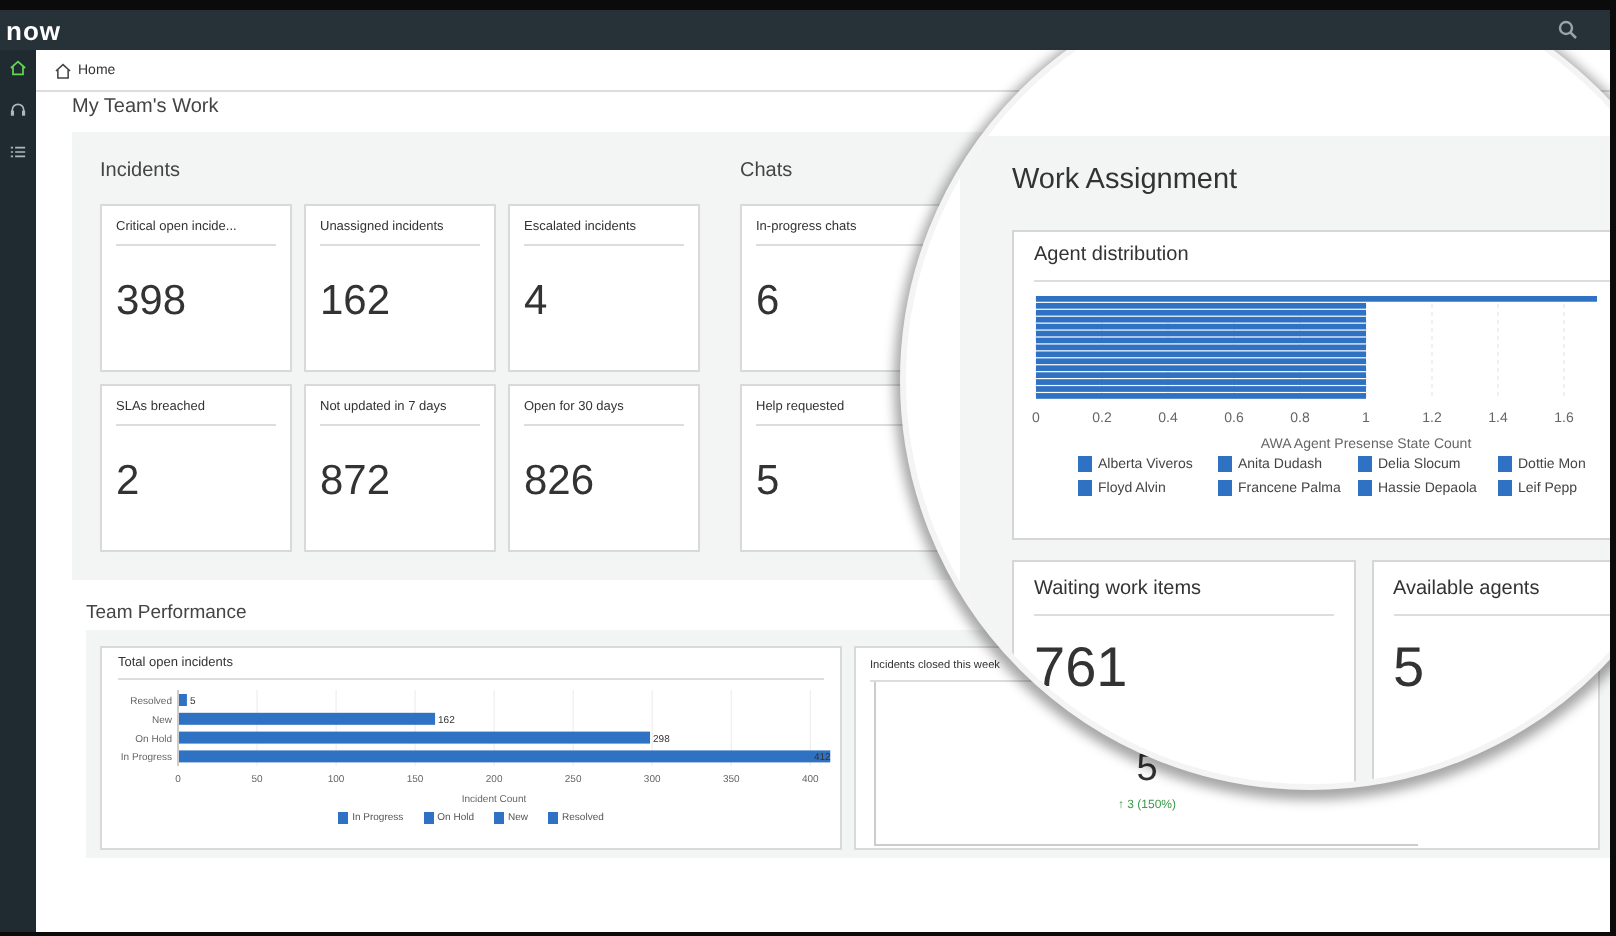  Describe the element at coordinates (356, 482) in the screenshot. I see `metric-value: 872` at that location.